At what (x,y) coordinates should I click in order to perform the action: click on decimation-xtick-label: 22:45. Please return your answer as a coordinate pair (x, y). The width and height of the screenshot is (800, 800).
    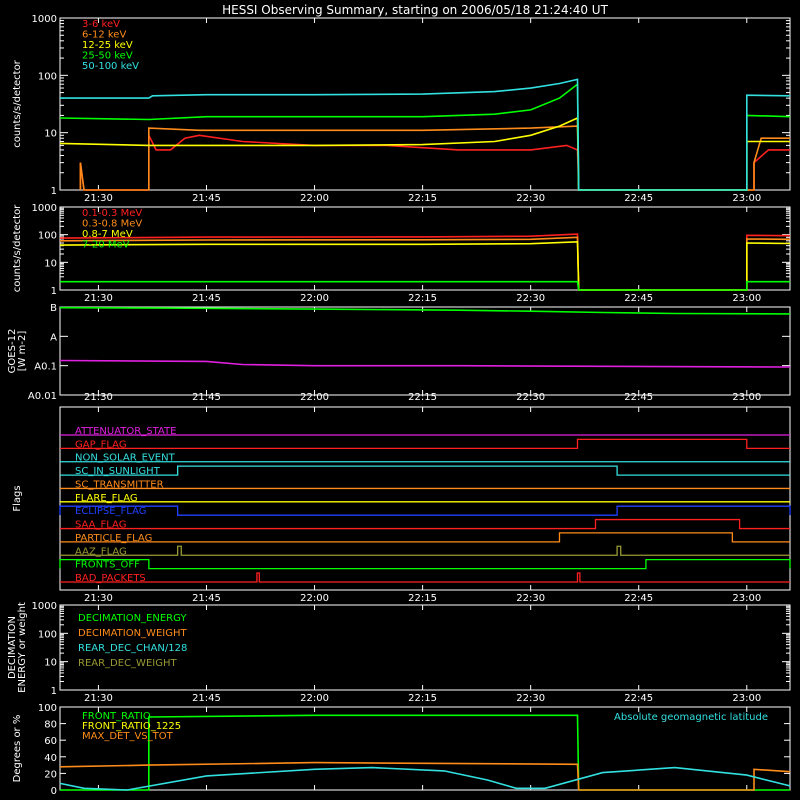
    Looking at the image, I should click on (638, 698).